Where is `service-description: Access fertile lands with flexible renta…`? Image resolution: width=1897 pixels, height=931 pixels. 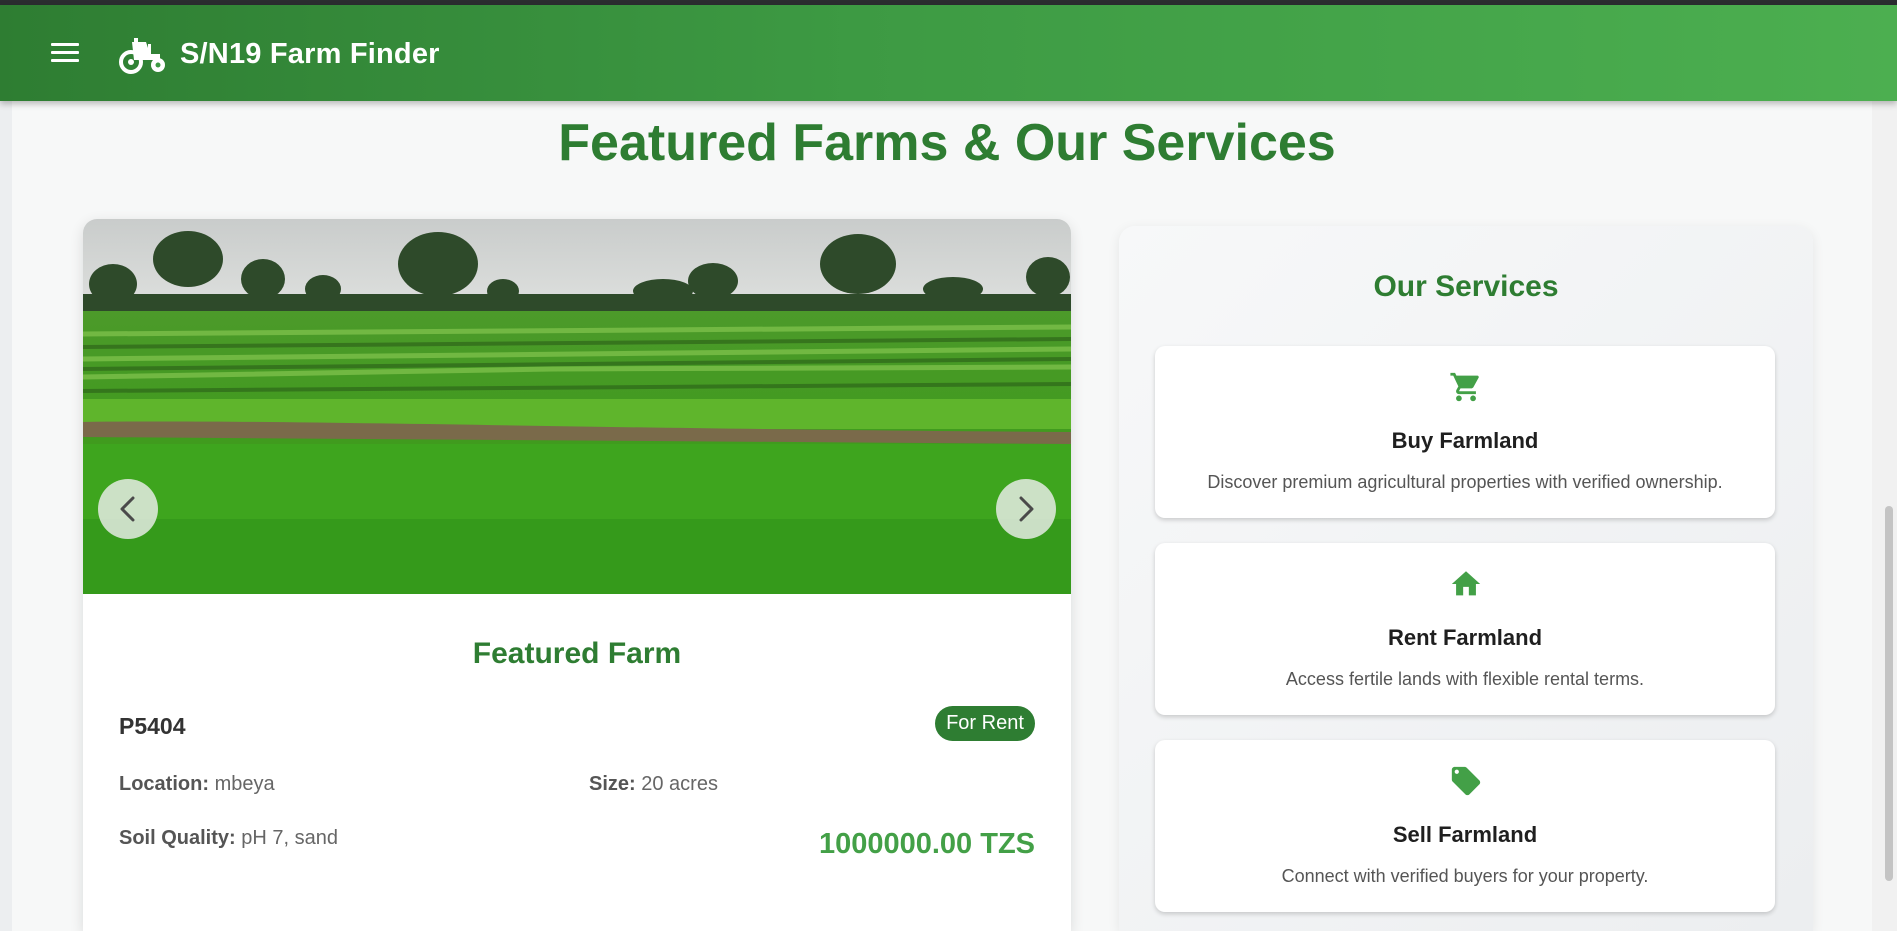
service-description: Access fertile lands with flexible renta… is located at coordinates (1465, 679).